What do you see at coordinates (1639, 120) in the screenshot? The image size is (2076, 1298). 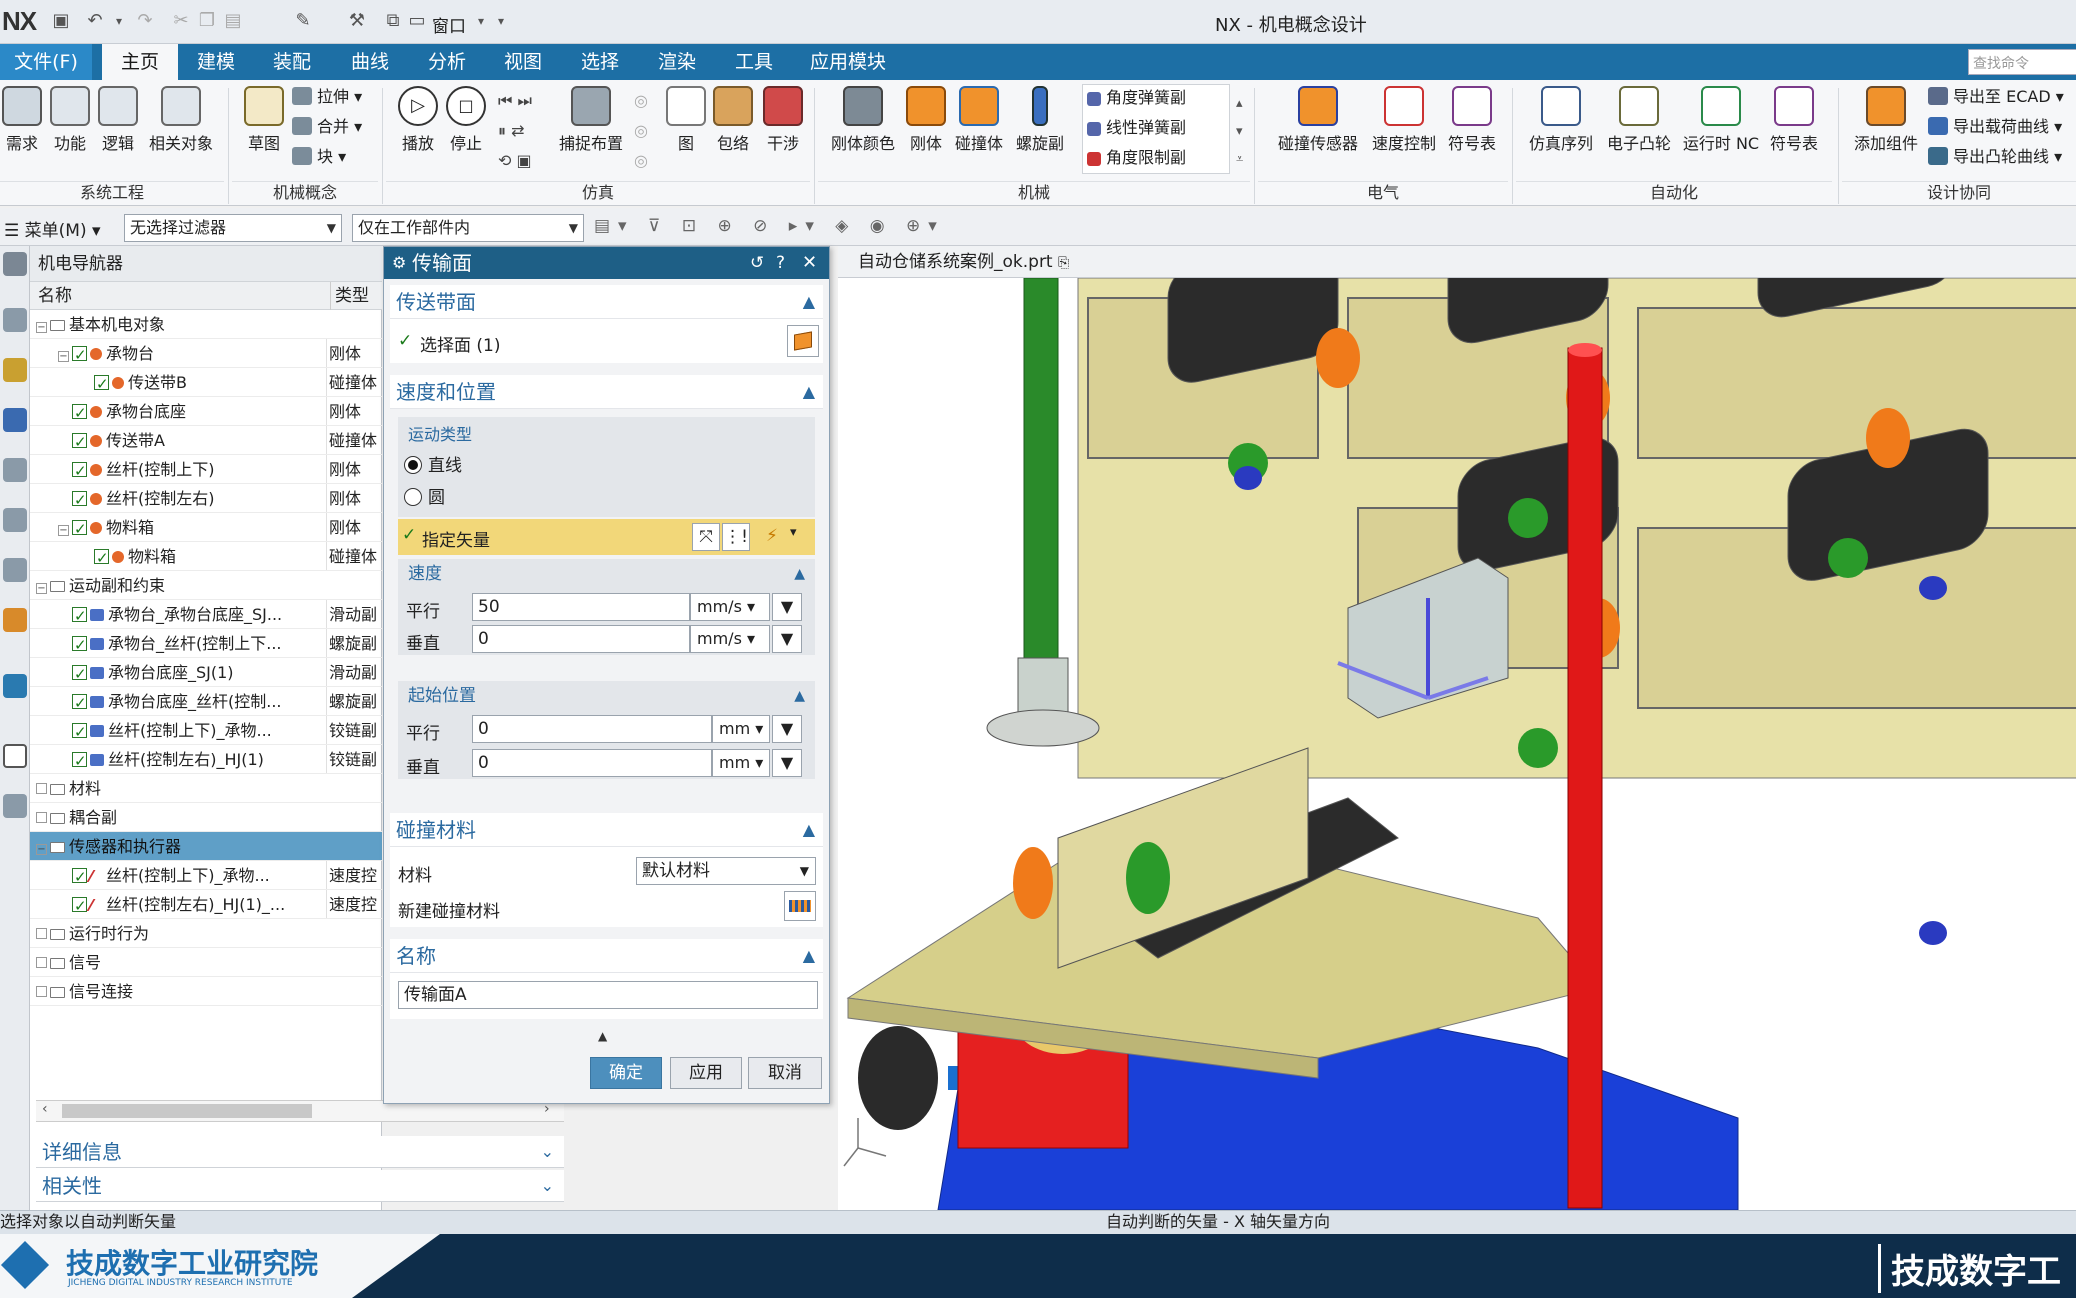 I see `e-cam-button: 电子凸轮` at bounding box center [1639, 120].